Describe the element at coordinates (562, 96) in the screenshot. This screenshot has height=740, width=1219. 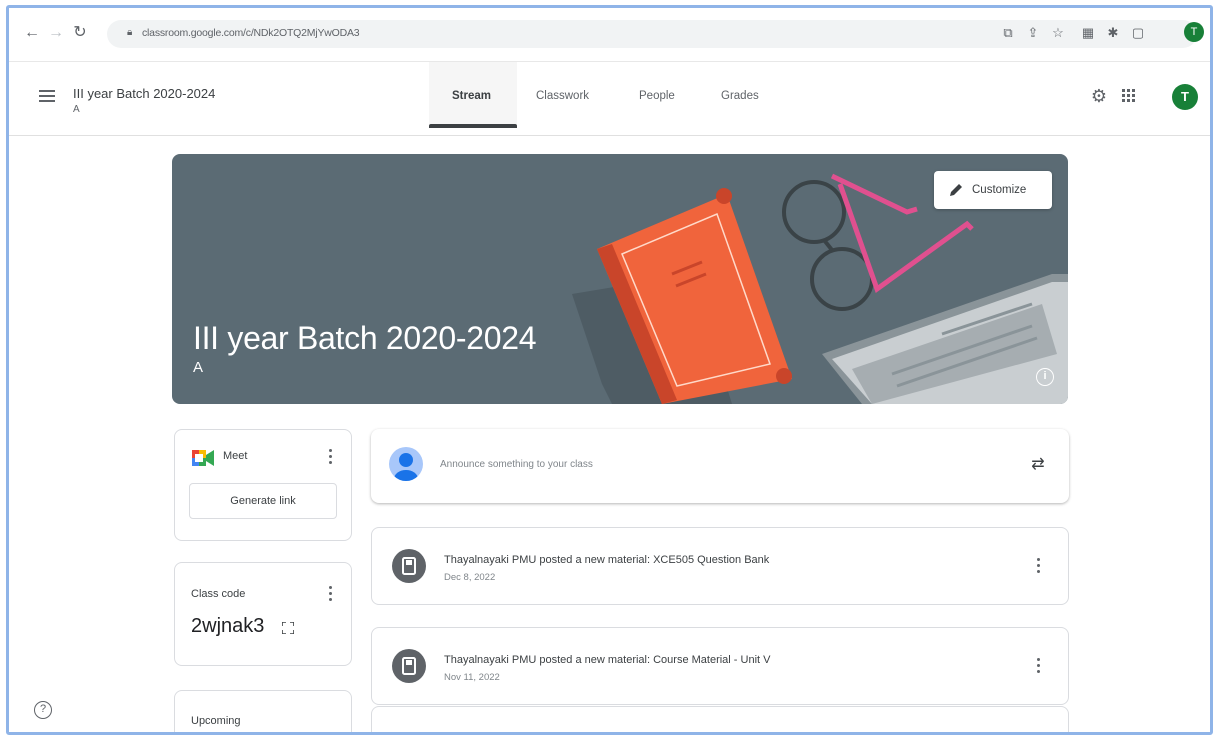
I see `tab-classwork: Classwork` at that location.